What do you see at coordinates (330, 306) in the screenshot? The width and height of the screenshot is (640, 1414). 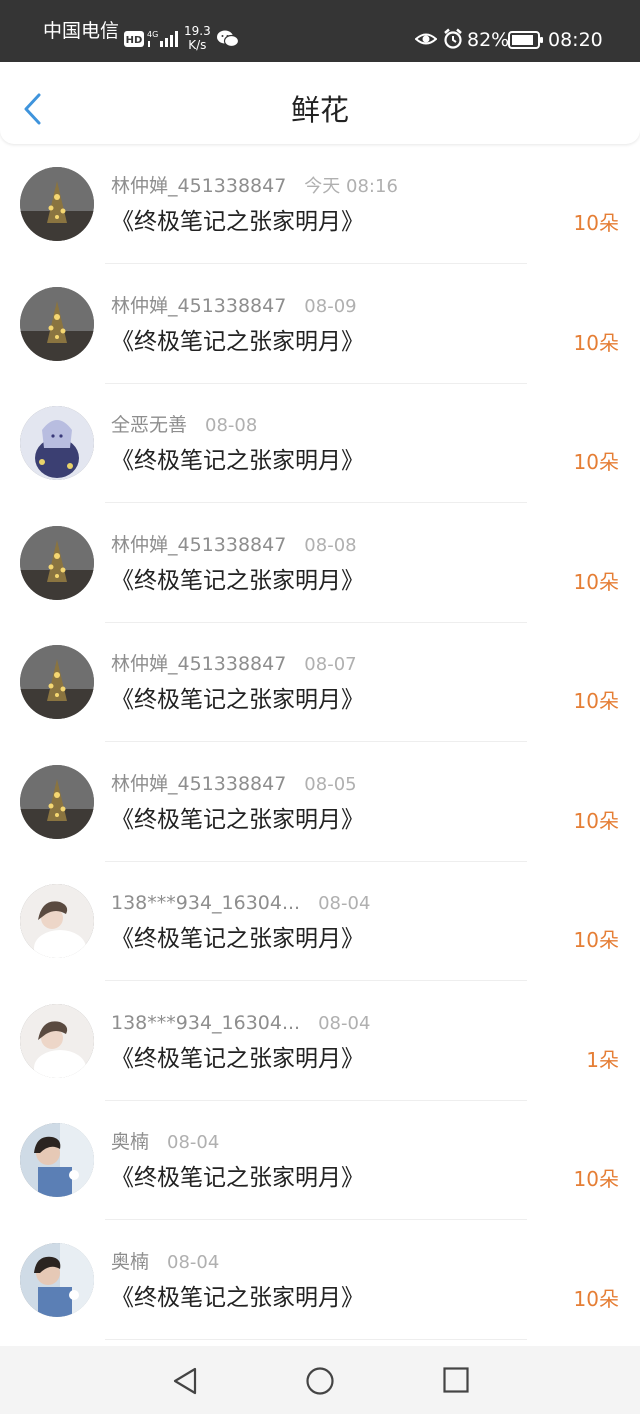 I see `send-date: 08-09` at bounding box center [330, 306].